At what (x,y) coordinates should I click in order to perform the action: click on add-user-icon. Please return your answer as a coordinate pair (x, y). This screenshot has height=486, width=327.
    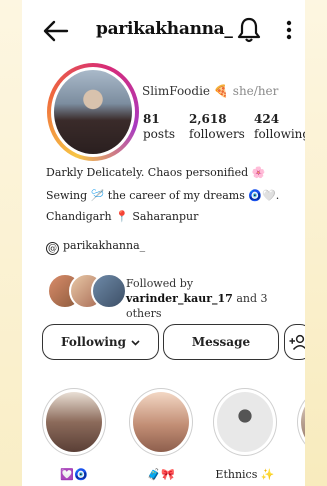
    Looking at the image, I should click on (297, 342).